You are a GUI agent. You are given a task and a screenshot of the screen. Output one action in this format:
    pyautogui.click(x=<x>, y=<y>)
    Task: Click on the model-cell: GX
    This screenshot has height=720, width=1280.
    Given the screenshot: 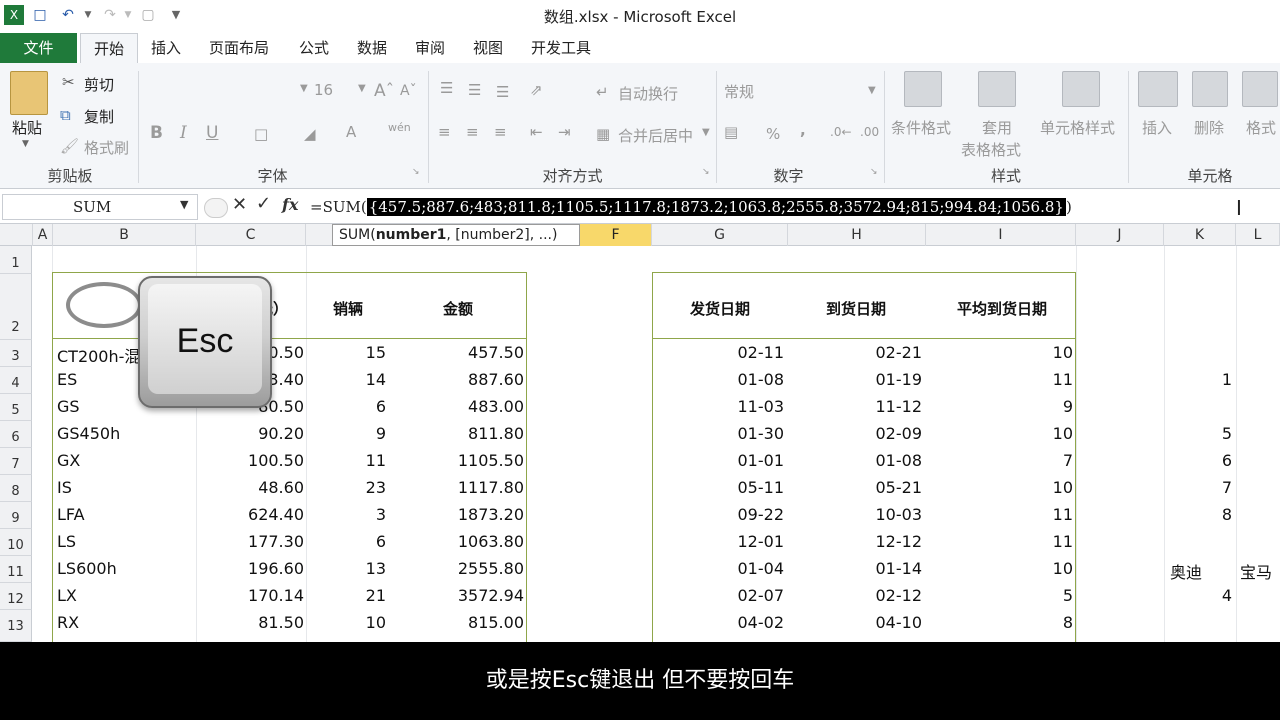 What is the action you would take?
    pyautogui.click(x=68, y=460)
    